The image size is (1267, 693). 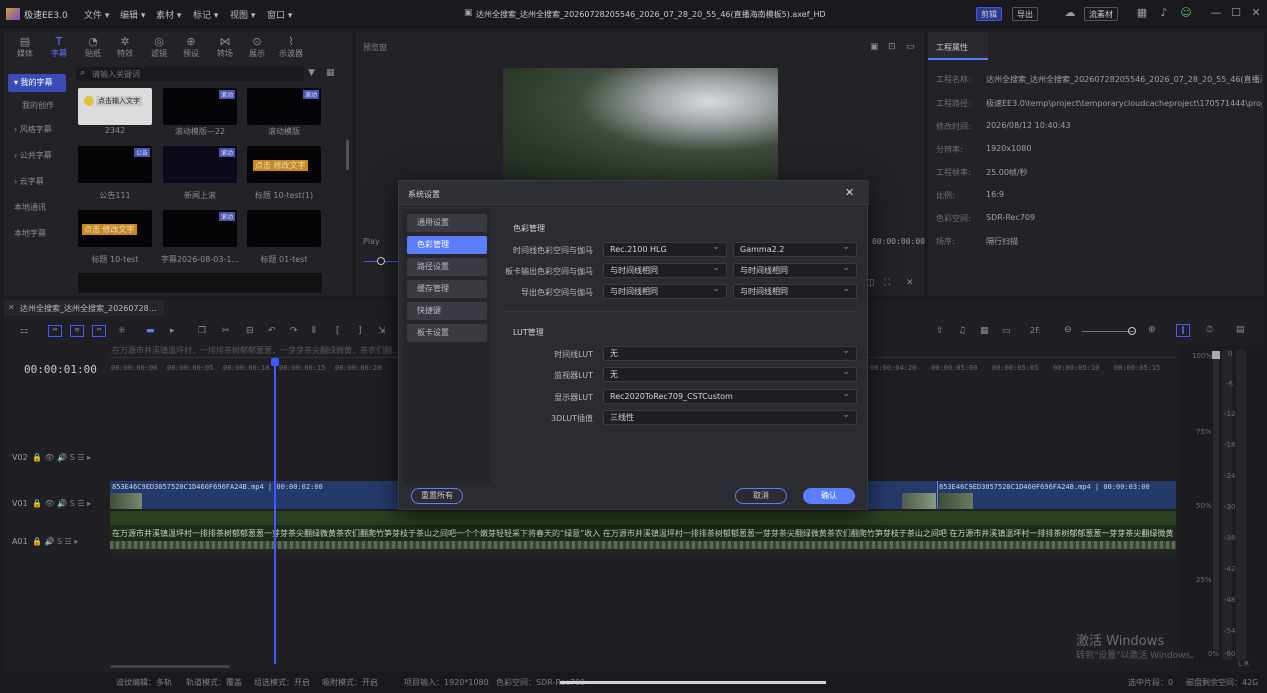 What do you see at coordinates (330, 73) in the screenshot?
I see `view-toggle-icon: ▦` at bounding box center [330, 73].